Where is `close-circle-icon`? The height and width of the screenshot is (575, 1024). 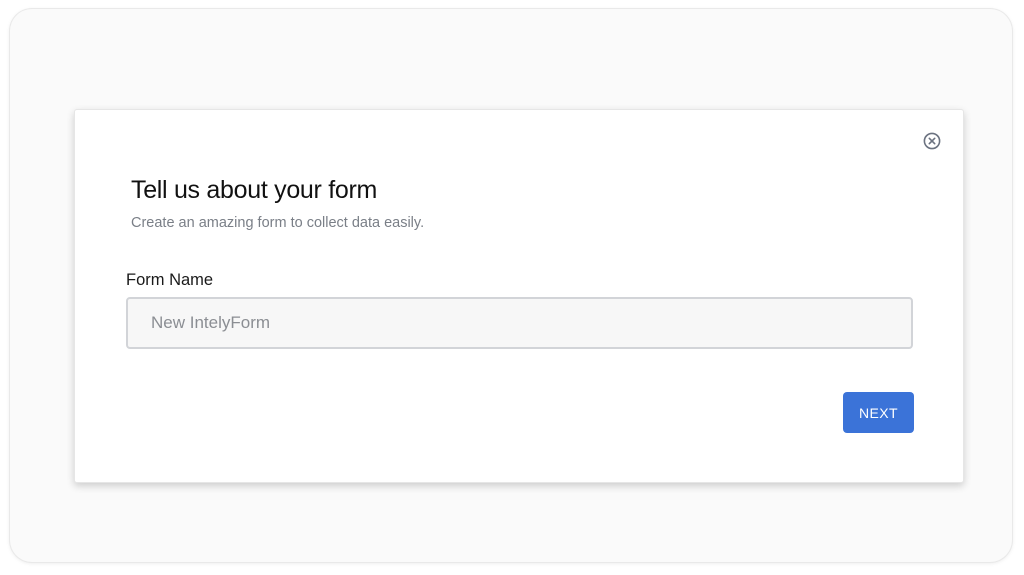
close-circle-icon is located at coordinates (932, 141).